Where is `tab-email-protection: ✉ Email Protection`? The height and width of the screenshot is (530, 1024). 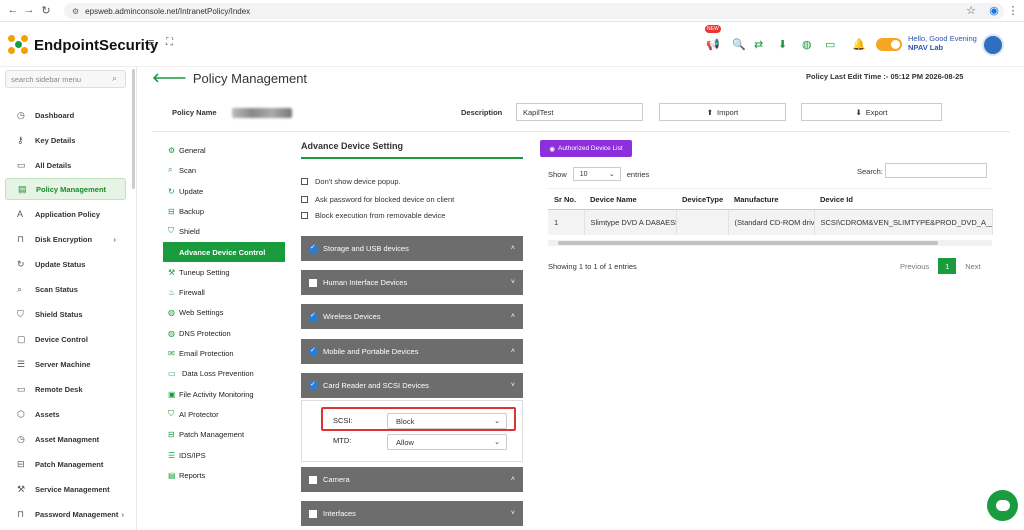 tab-email-protection: ✉ Email Protection is located at coordinates (224, 353).